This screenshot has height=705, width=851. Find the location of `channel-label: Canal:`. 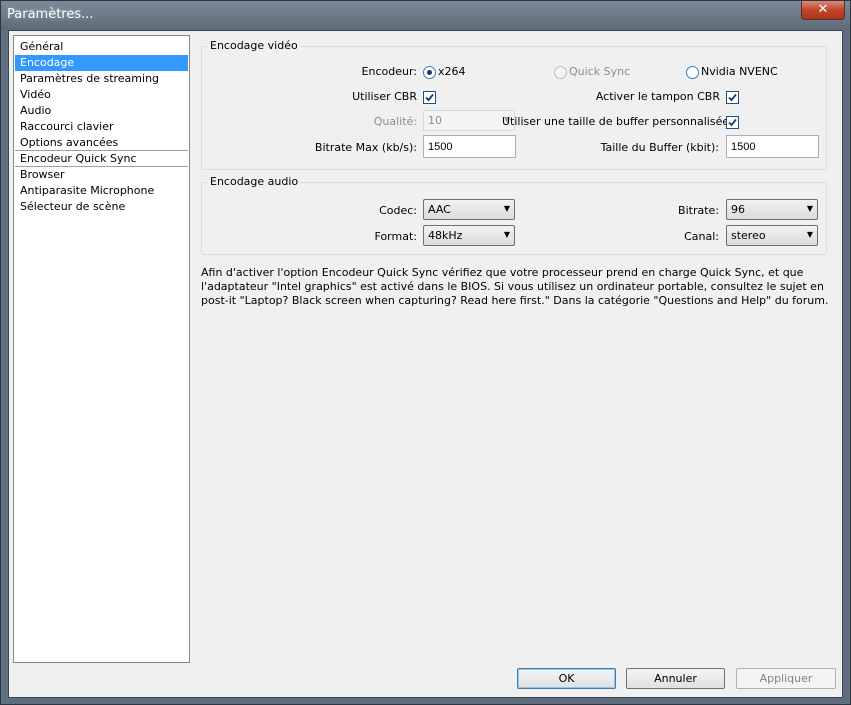

channel-label: Canal: is located at coordinates (701, 236).